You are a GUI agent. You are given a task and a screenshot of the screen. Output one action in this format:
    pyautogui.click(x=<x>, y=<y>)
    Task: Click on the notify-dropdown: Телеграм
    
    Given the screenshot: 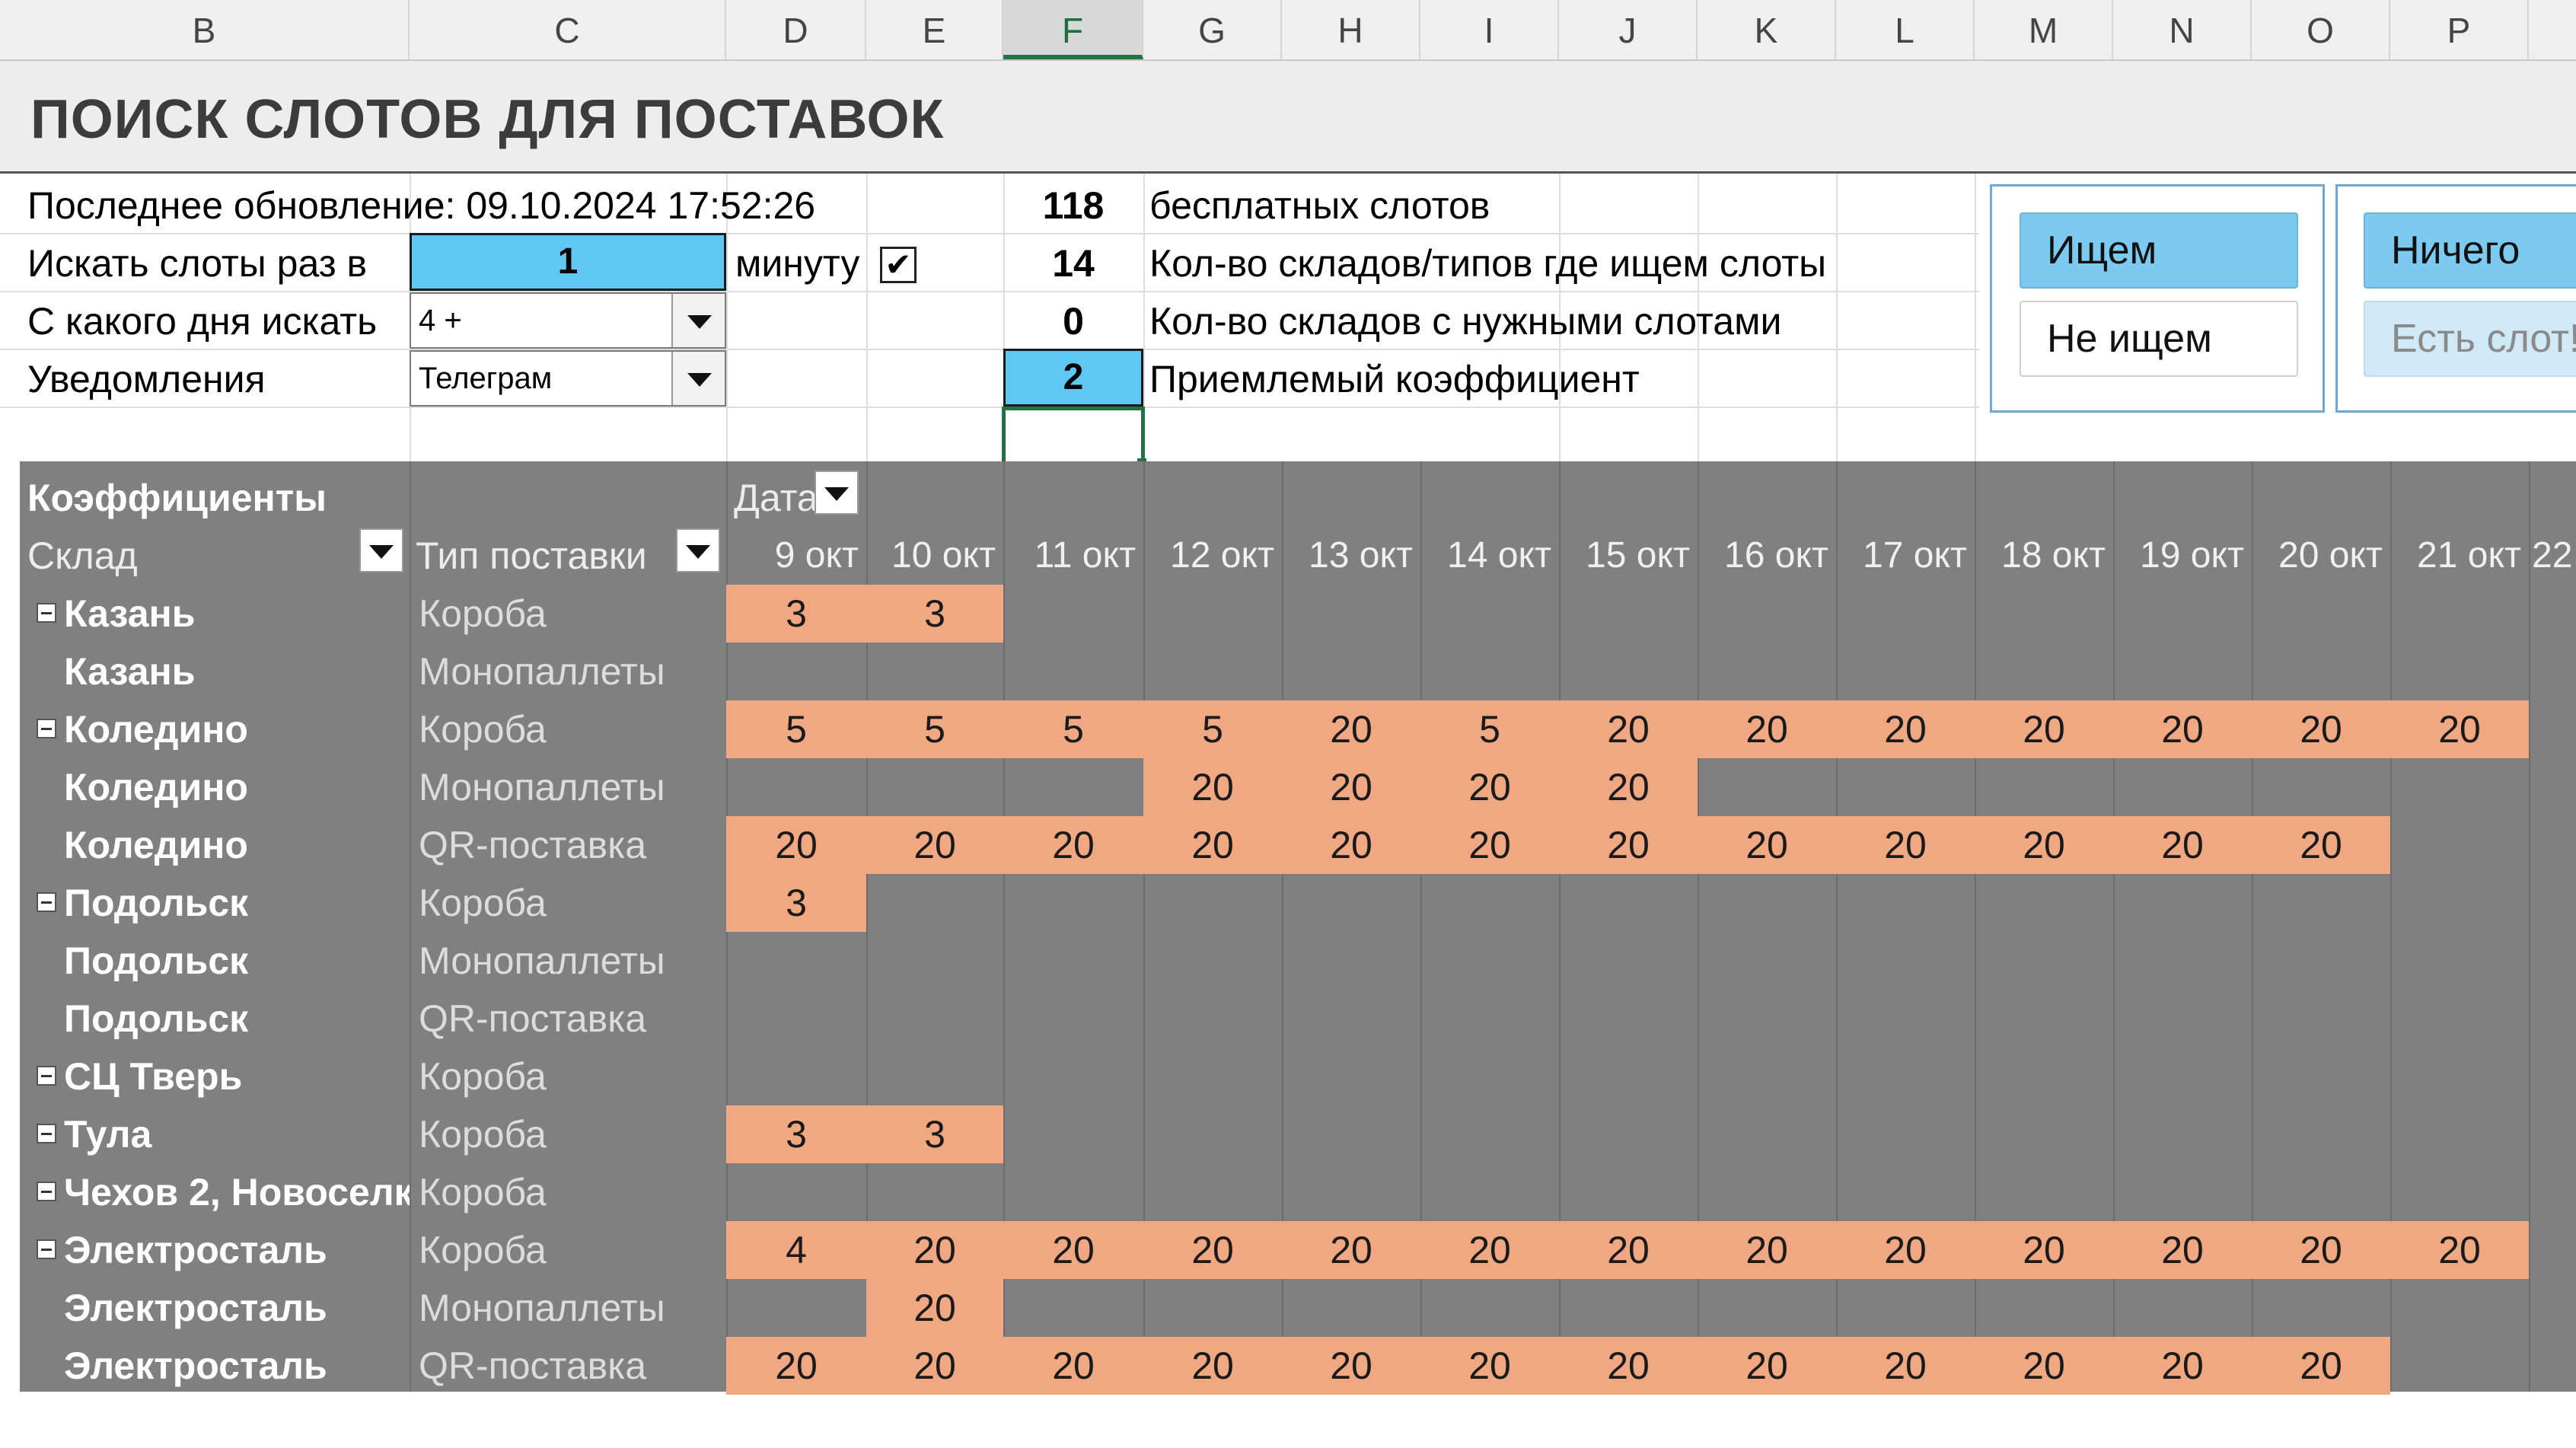 What is the action you would take?
    pyautogui.click(x=568, y=378)
    